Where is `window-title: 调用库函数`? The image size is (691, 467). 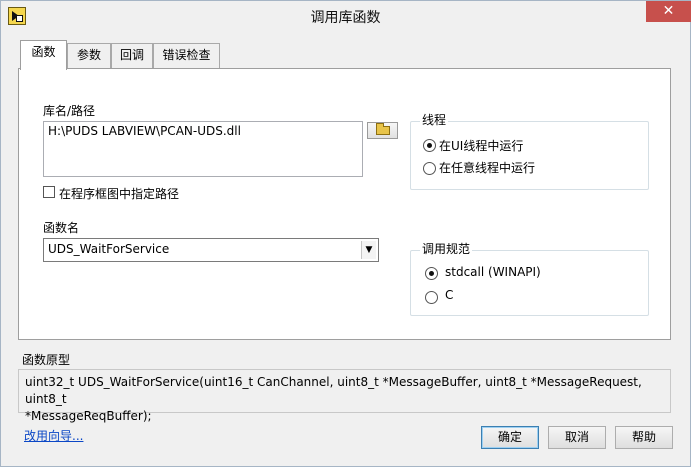
window-title: 调用库函数 is located at coordinates (345, 18).